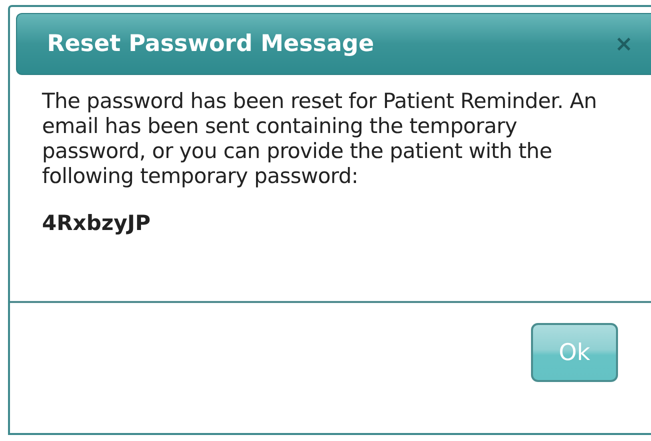 The height and width of the screenshot is (441, 651). I want to click on ok-button: Ok, so click(574, 352).